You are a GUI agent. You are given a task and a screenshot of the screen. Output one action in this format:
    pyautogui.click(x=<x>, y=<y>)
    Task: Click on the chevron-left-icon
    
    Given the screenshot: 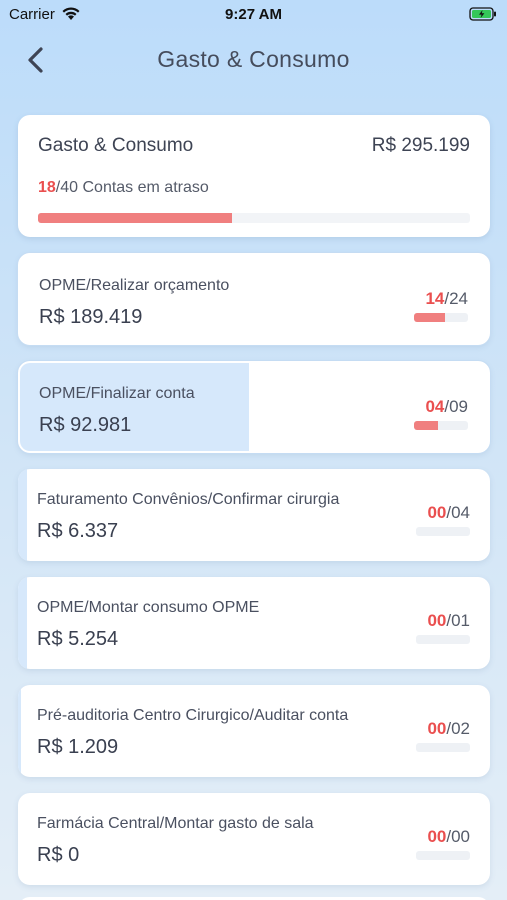 What is the action you would take?
    pyautogui.click(x=35, y=60)
    